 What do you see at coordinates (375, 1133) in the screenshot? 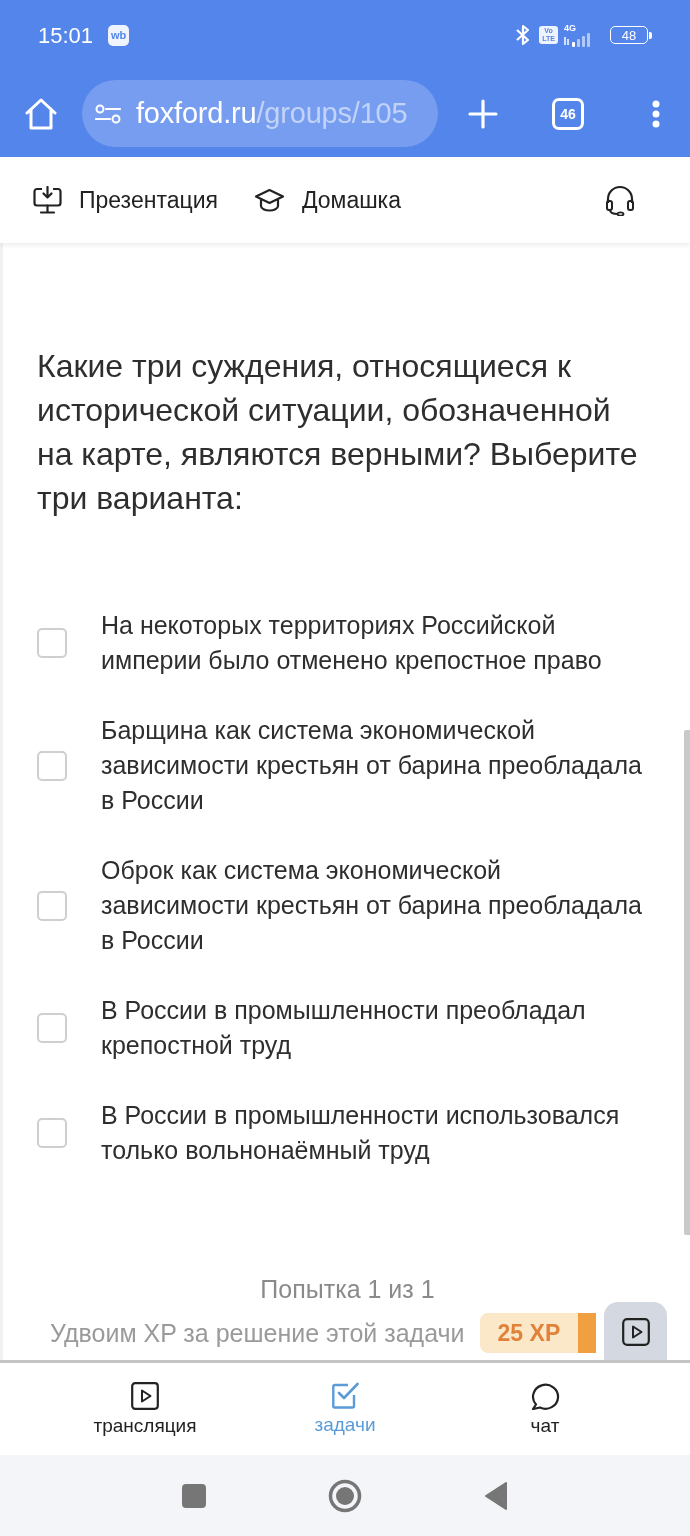
I see `option-text: В России в промышленности использовался только вольнонаёмный труд` at bounding box center [375, 1133].